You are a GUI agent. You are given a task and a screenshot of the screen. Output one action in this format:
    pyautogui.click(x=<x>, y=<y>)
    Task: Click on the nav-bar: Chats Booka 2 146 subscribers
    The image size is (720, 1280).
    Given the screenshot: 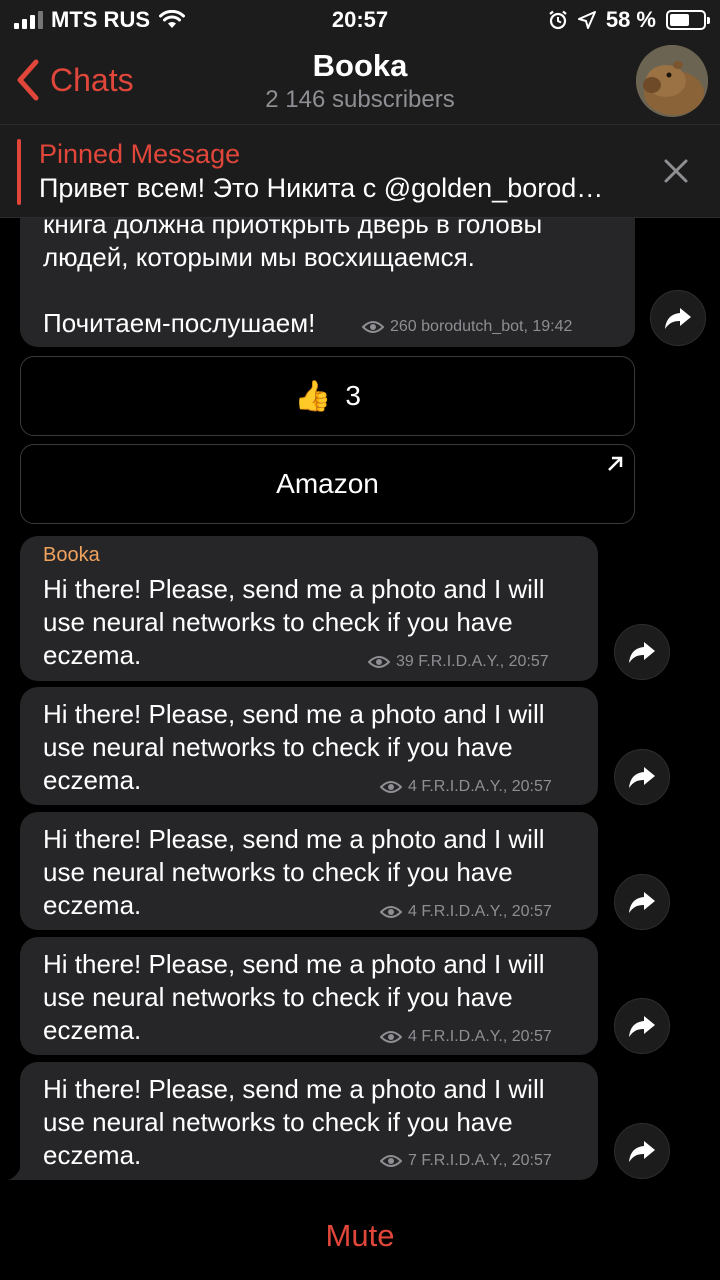 What is the action you would take?
    pyautogui.click(x=360, y=82)
    